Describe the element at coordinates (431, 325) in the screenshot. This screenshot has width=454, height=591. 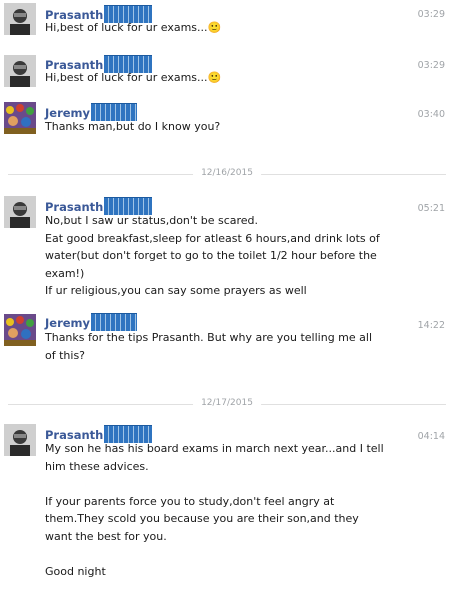
I see `message-time: 14:22` at that location.